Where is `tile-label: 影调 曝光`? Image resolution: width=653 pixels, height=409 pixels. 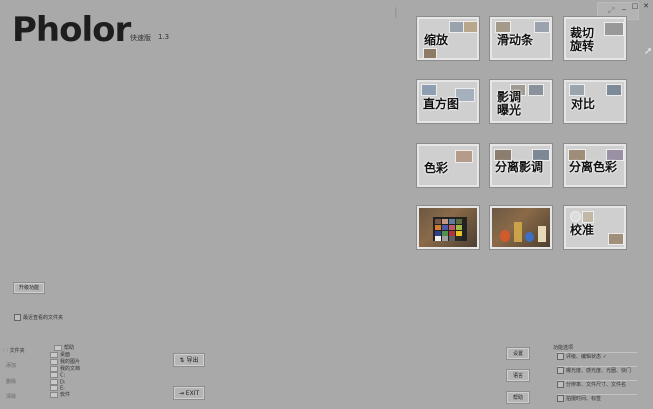 tile-label: 影调 曝光 is located at coordinates (509, 103).